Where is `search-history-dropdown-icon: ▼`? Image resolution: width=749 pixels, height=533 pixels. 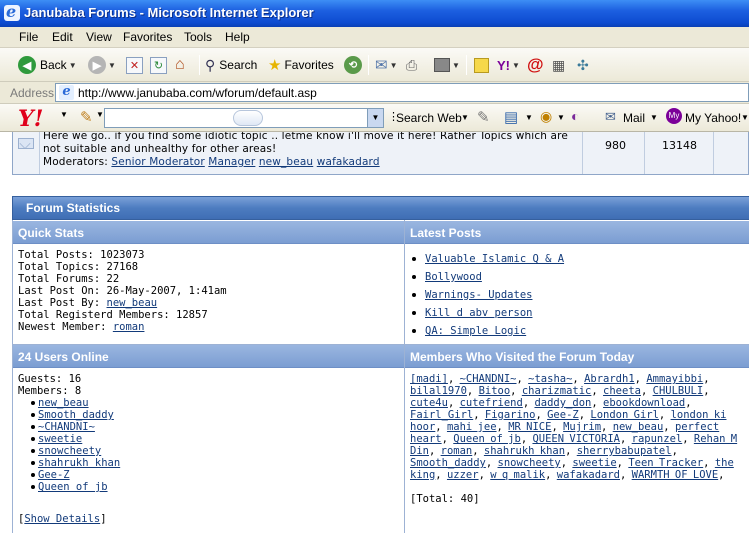
search-history-dropdown-icon: ▼ is located at coordinates (375, 118).